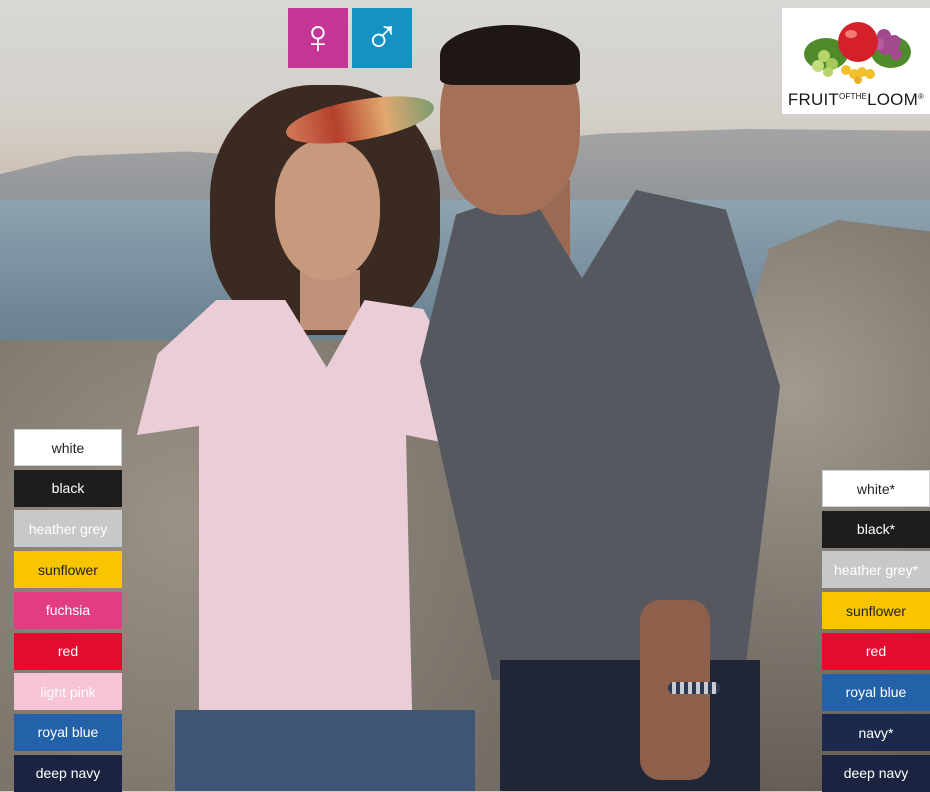 Image resolution: width=930 pixels, height=792 pixels. I want to click on fruit-cluster-icon, so click(857, 53).